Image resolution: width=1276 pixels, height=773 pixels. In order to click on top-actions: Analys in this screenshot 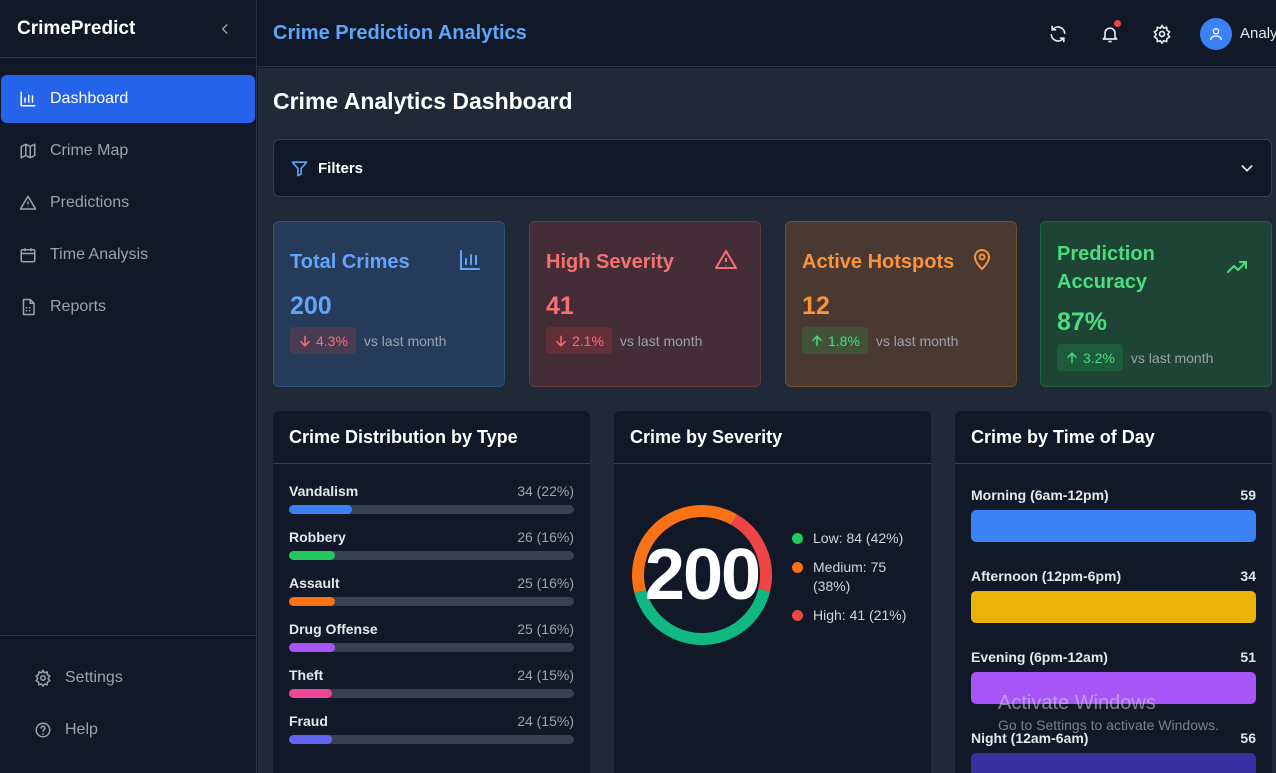, I will do `click(1161, 33)`.